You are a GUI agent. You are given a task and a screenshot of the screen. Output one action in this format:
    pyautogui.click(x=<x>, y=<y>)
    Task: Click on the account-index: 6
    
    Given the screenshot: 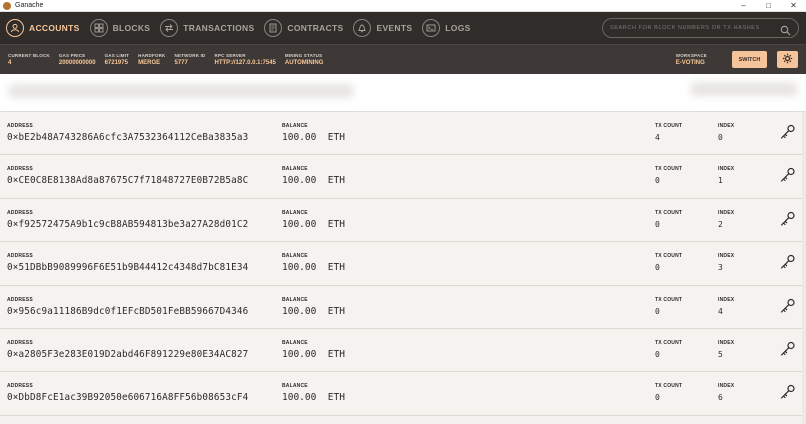 What is the action you would take?
    pyautogui.click(x=720, y=398)
    